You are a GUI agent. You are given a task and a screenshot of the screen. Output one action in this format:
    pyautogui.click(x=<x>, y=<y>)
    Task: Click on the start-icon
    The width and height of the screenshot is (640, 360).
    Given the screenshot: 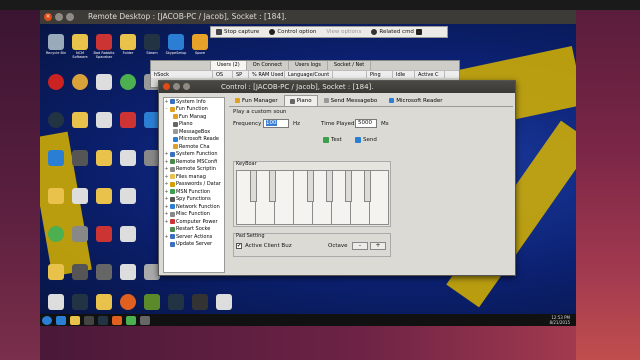 What is the action you would take?
    pyautogui.click(x=47, y=320)
    